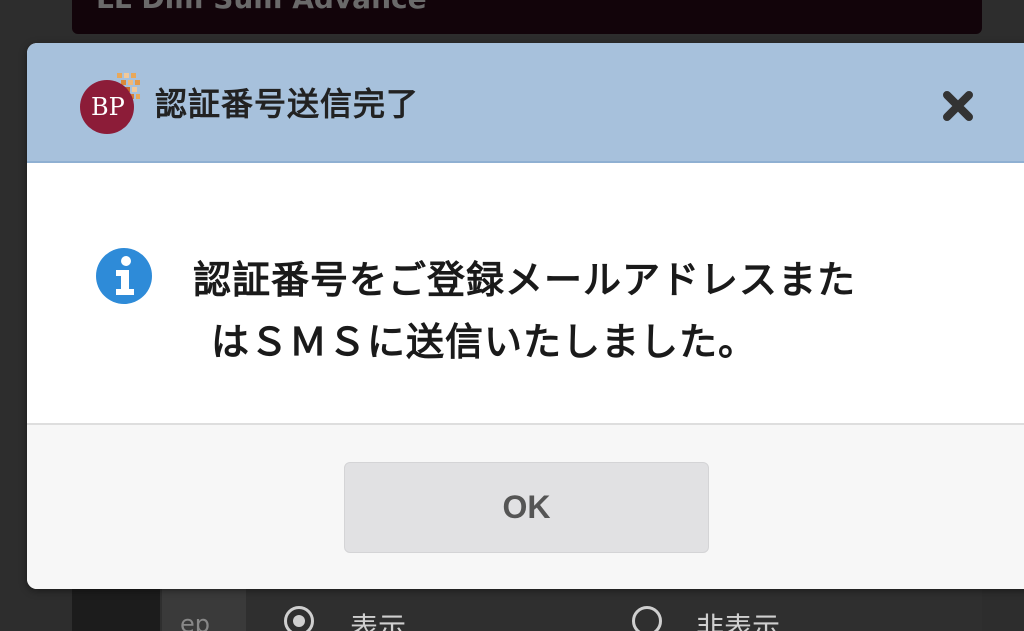 Image resolution: width=1024 pixels, height=631 pixels. What do you see at coordinates (527, 17) in the screenshot?
I see `background-top-bar: LL Dim Sum Advance` at bounding box center [527, 17].